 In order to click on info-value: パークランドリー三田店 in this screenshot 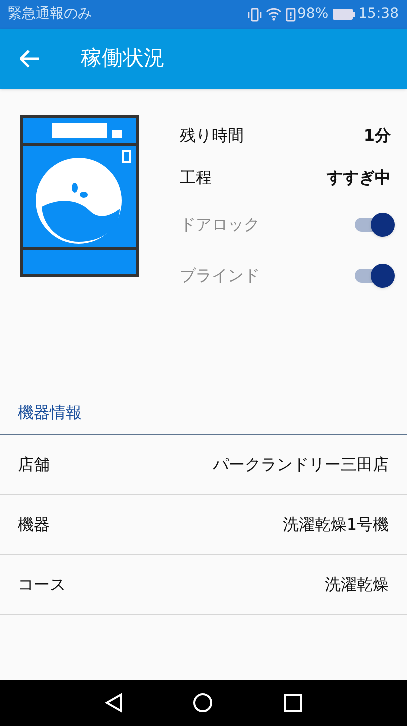, I will do `click(301, 465)`.